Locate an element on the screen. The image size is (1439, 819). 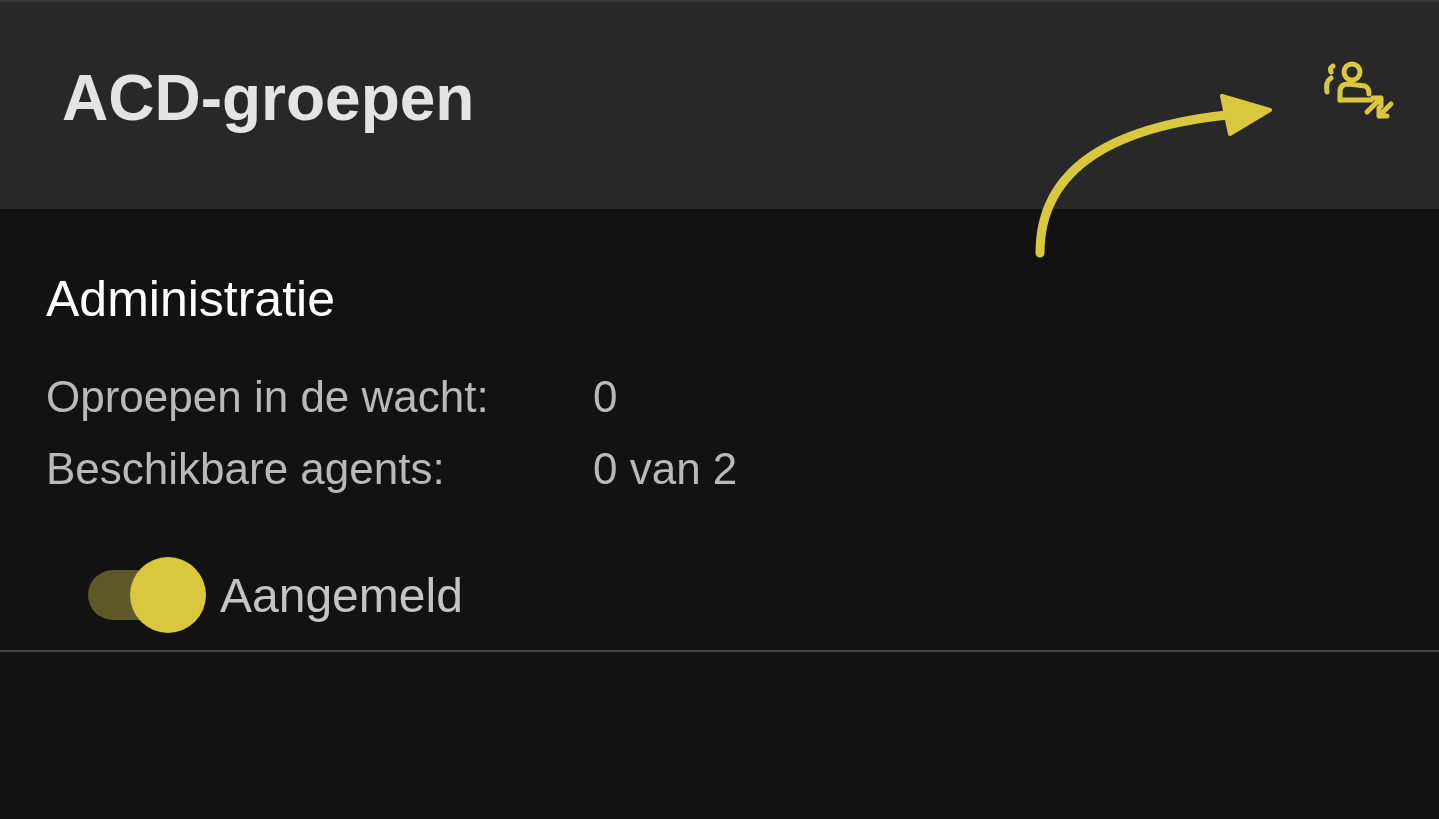
stat-value: 0 van 2 is located at coordinates (666, 469).